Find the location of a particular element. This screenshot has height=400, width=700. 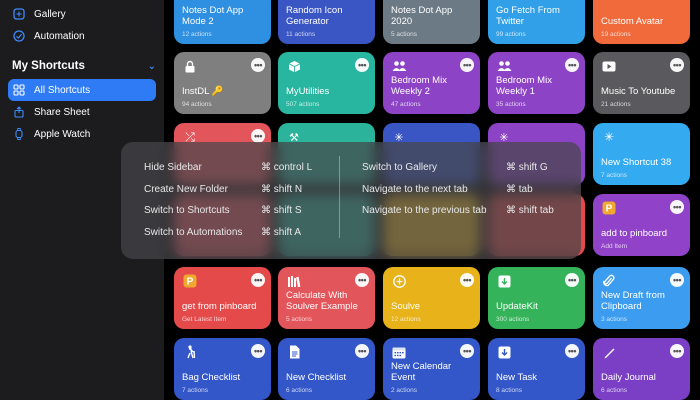

kb-label: Switch to Gallery is located at coordinates (400, 167).